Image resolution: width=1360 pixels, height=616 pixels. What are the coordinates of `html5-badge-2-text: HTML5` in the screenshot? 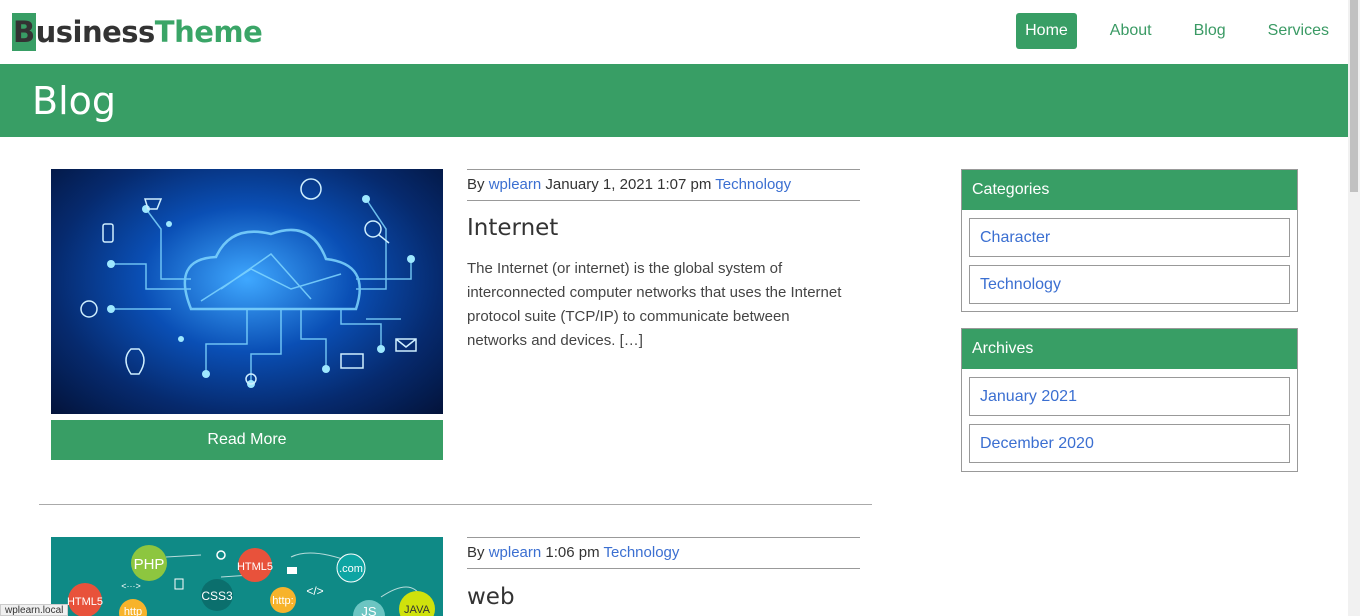 It's located at (85, 602).